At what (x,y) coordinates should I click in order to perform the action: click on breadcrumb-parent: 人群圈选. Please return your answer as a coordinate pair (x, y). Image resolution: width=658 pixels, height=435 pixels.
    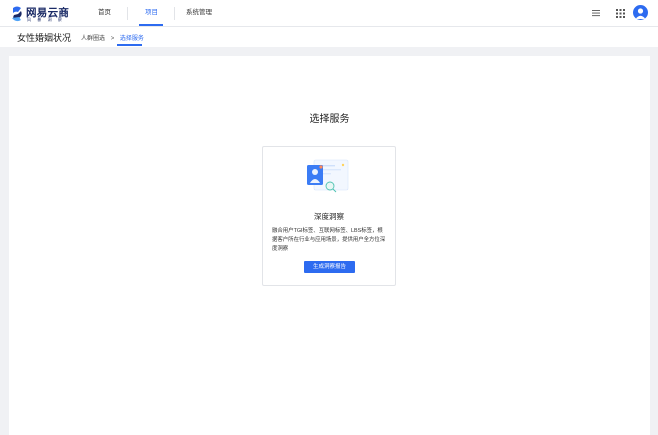
    Looking at the image, I should click on (93, 39).